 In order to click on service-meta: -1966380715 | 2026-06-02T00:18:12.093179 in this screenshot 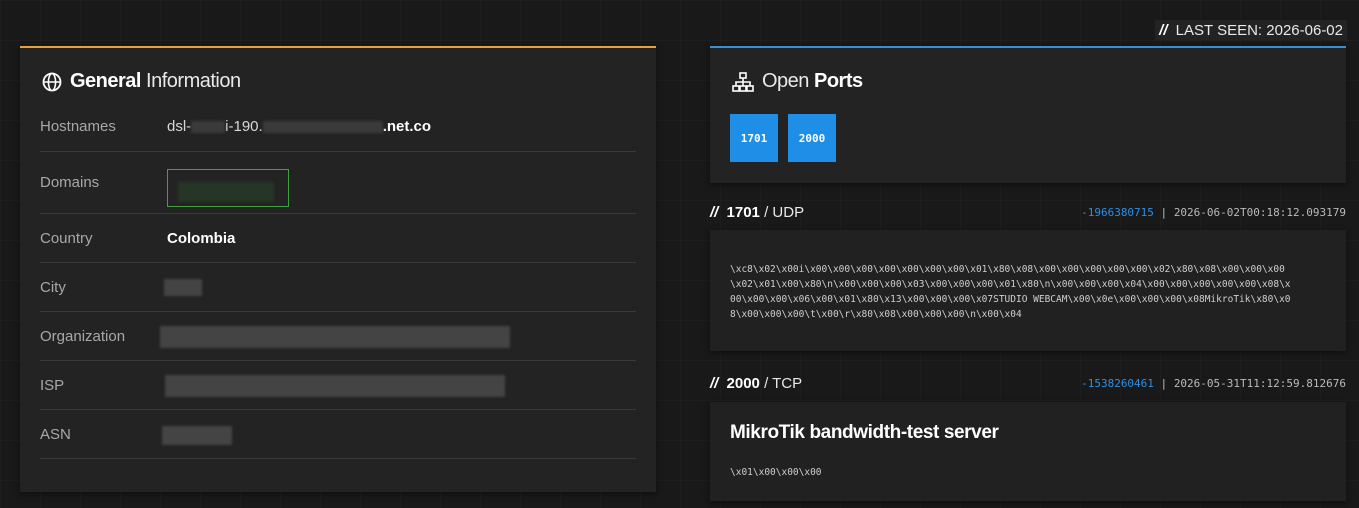, I will do `click(1213, 212)`.